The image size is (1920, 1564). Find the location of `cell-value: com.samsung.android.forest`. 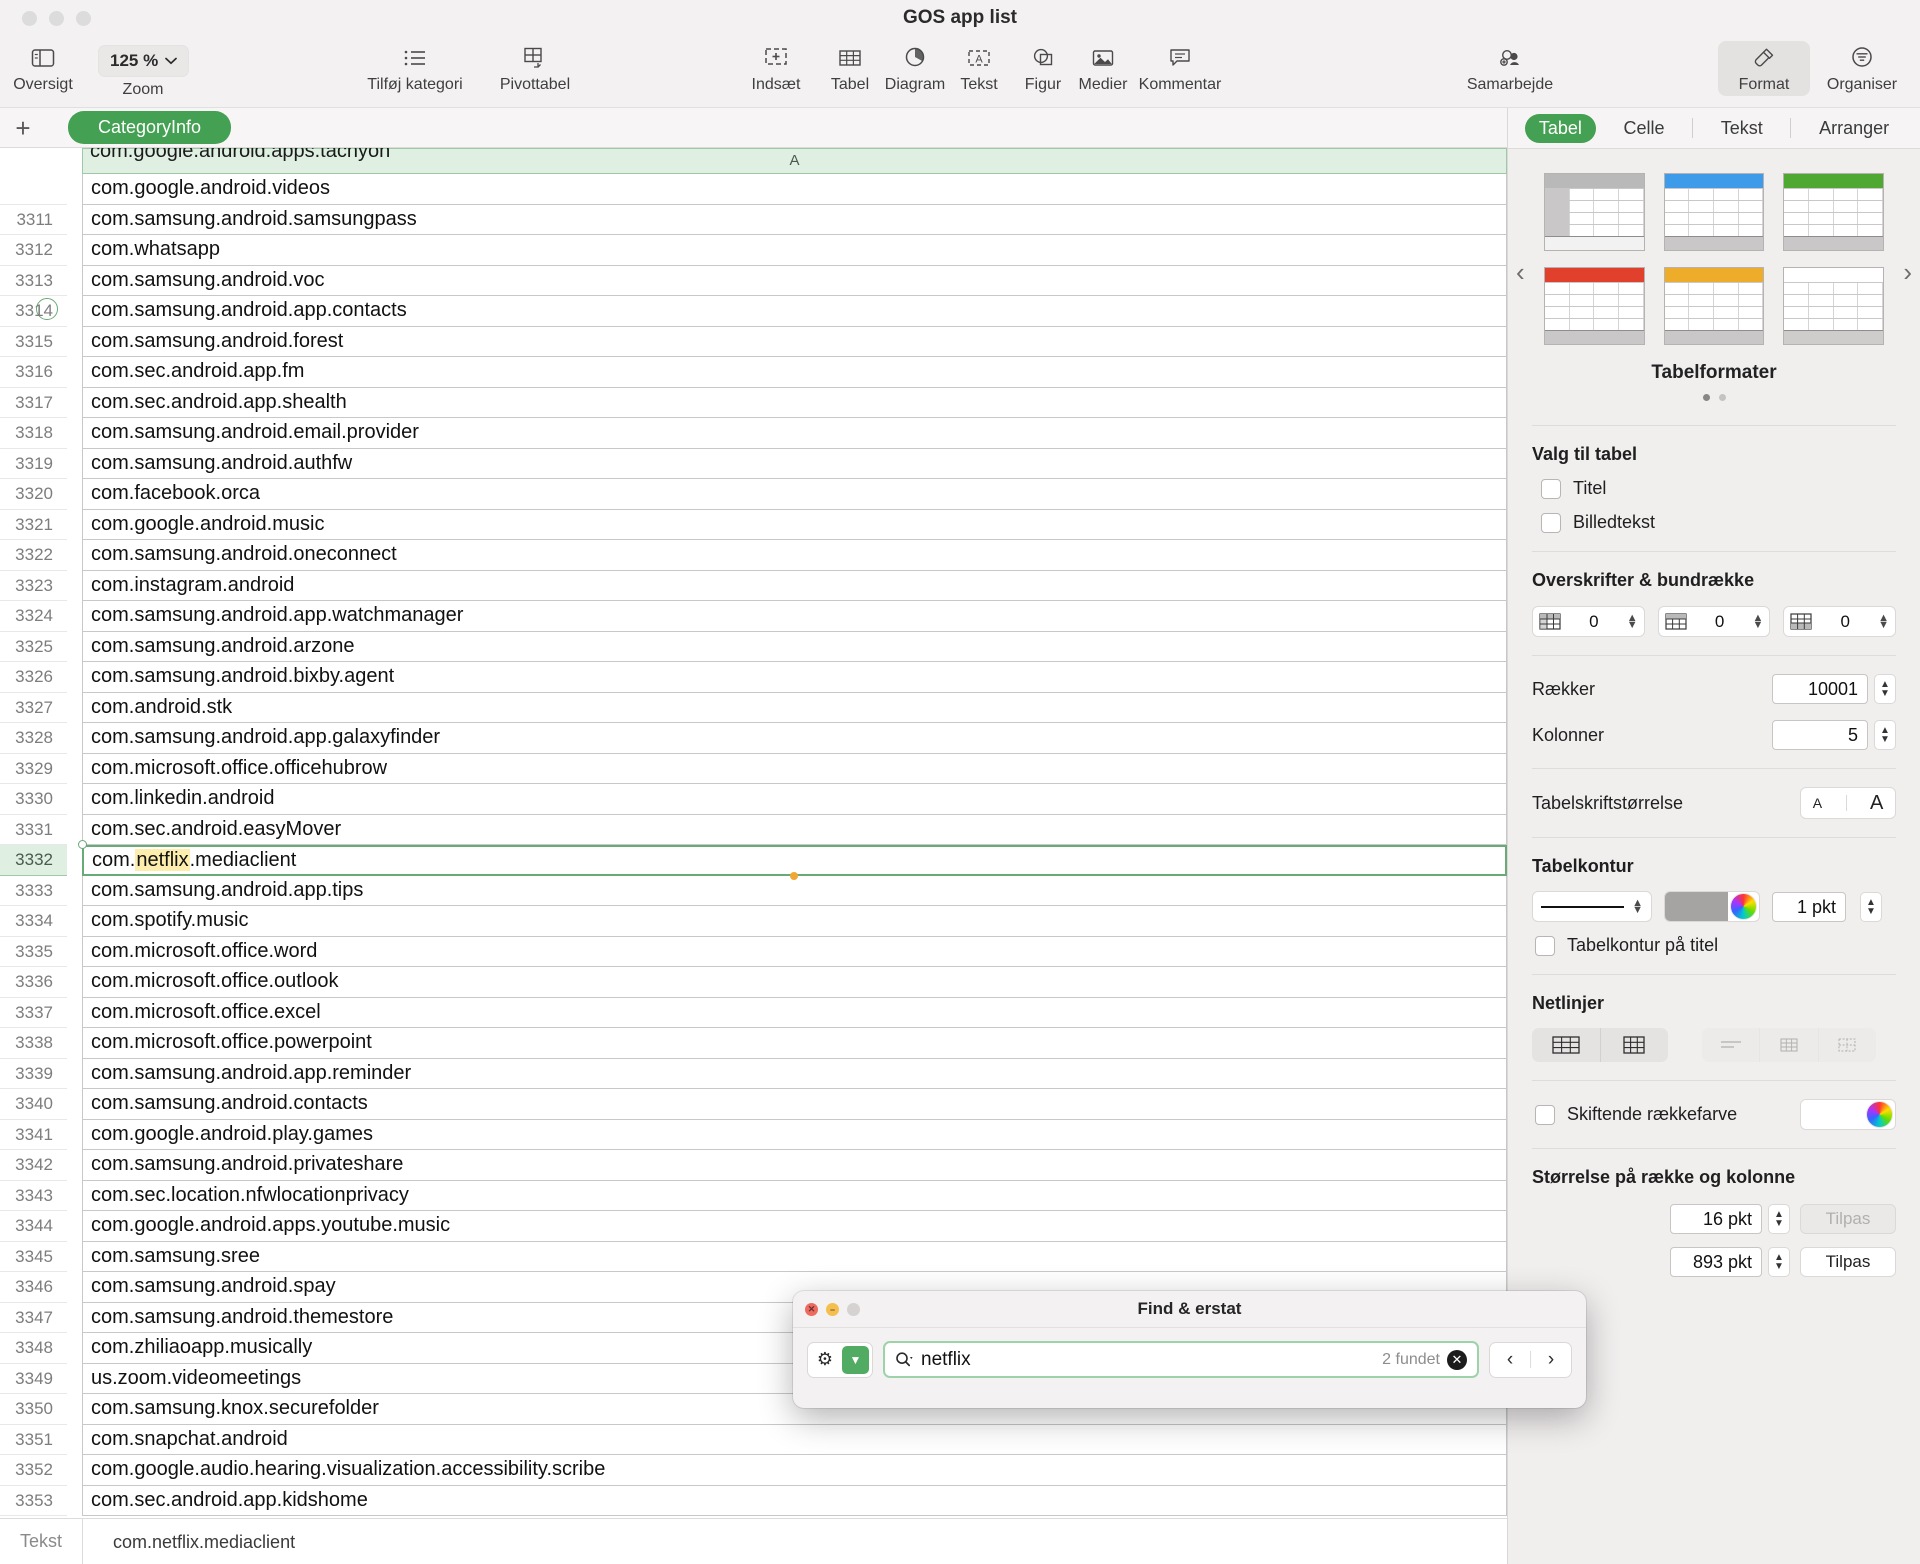

cell-value: com.samsung.android.forest is located at coordinates (794, 341).